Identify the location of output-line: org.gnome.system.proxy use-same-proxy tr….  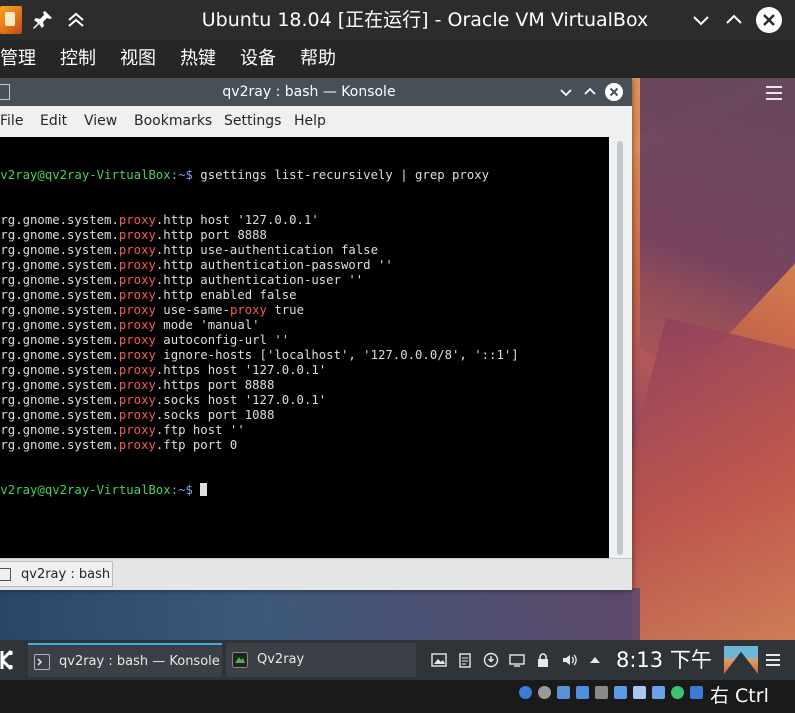
(304, 310).